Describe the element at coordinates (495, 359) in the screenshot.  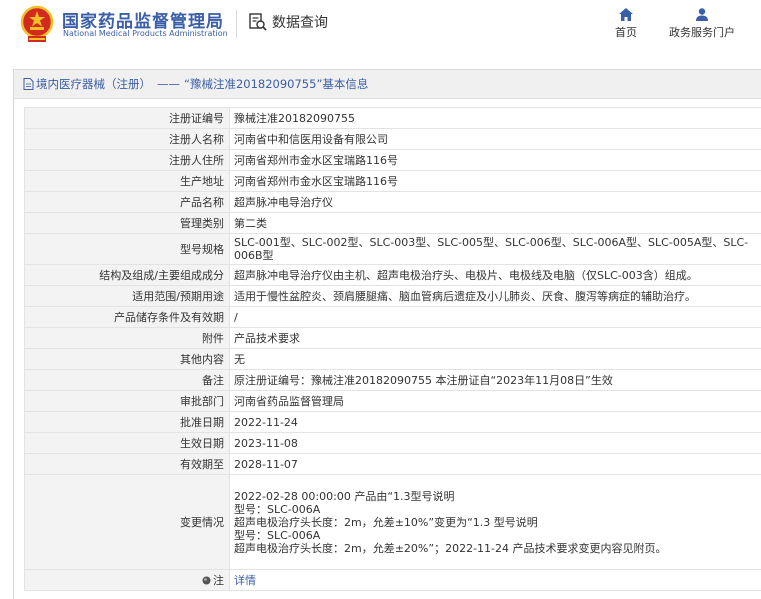
I see `field-value: 无` at that location.